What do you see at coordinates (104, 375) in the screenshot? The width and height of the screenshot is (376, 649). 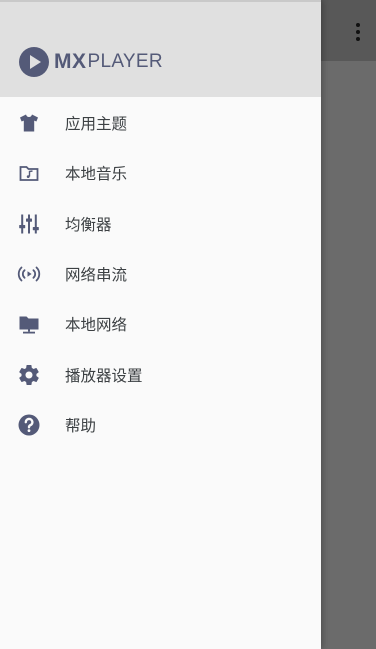 I see `menu-item-label: 播放器设置` at bounding box center [104, 375].